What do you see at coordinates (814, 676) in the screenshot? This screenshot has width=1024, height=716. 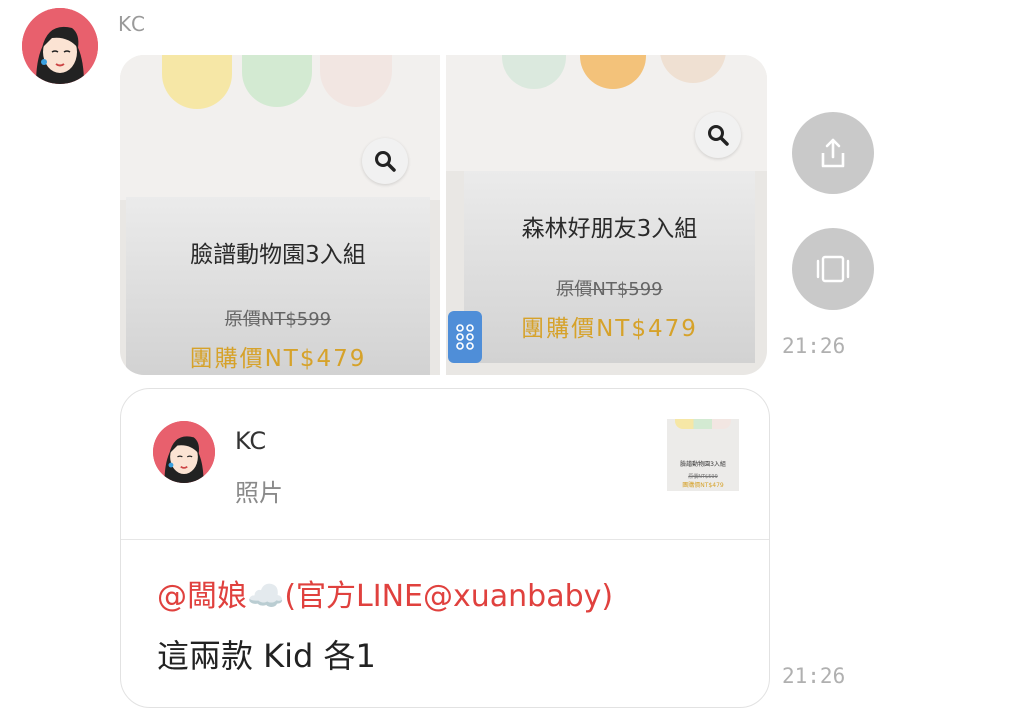 I see `reply-timestamp: 21:26` at bounding box center [814, 676].